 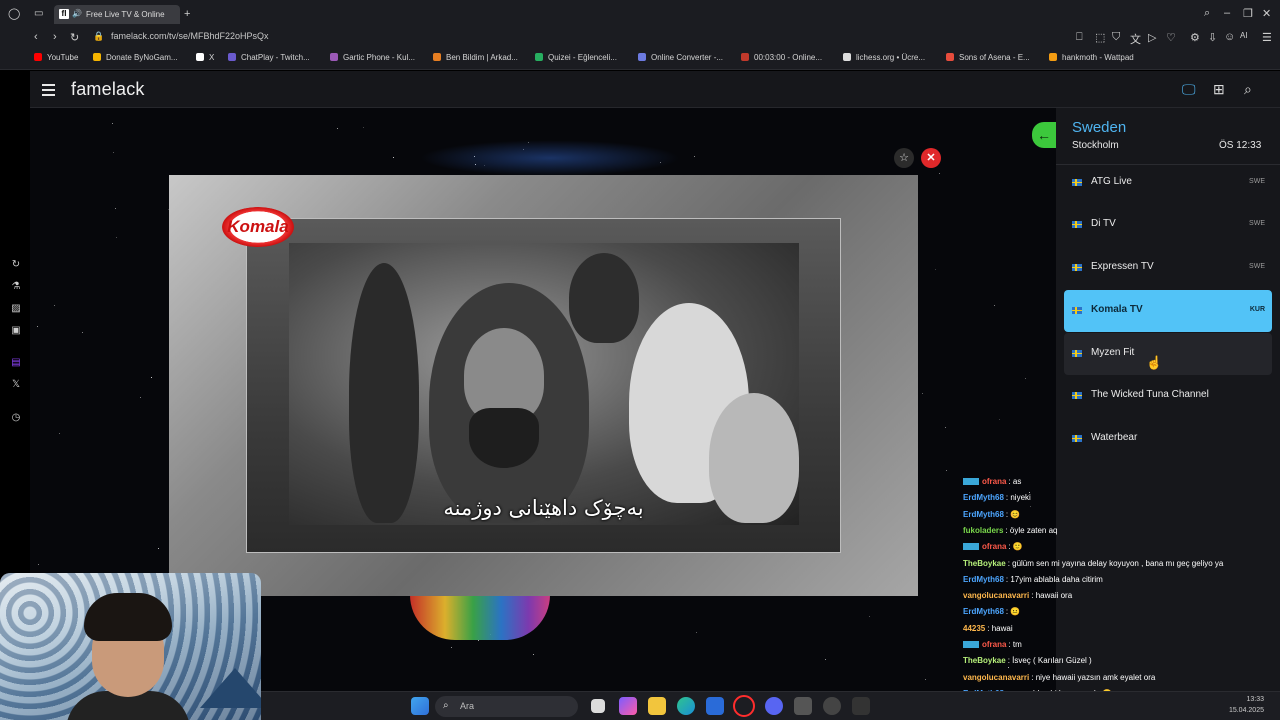 What do you see at coordinates (1093, 677) in the screenshot?
I see `chat-text: : niye hawaii yazsın amk eyalet ora` at bounding box center [1093, 677].